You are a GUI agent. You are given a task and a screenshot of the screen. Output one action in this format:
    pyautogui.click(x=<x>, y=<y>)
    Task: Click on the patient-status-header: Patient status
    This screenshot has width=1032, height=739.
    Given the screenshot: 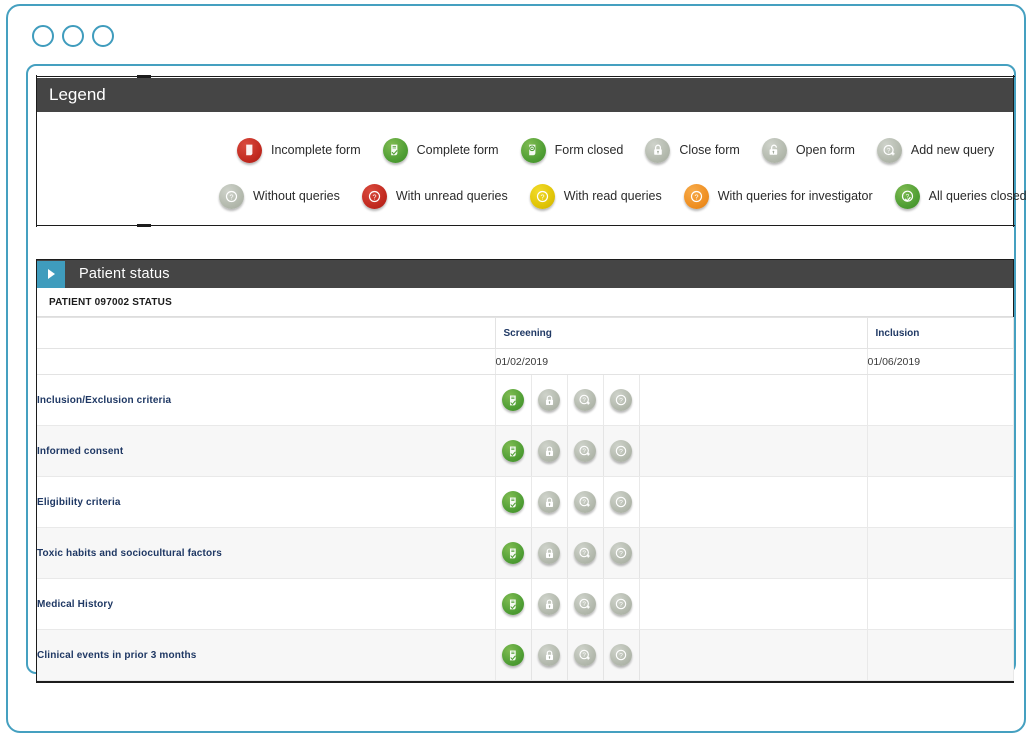 What is the action you would take?
    pyautogui.click(x=525, y=273)
    